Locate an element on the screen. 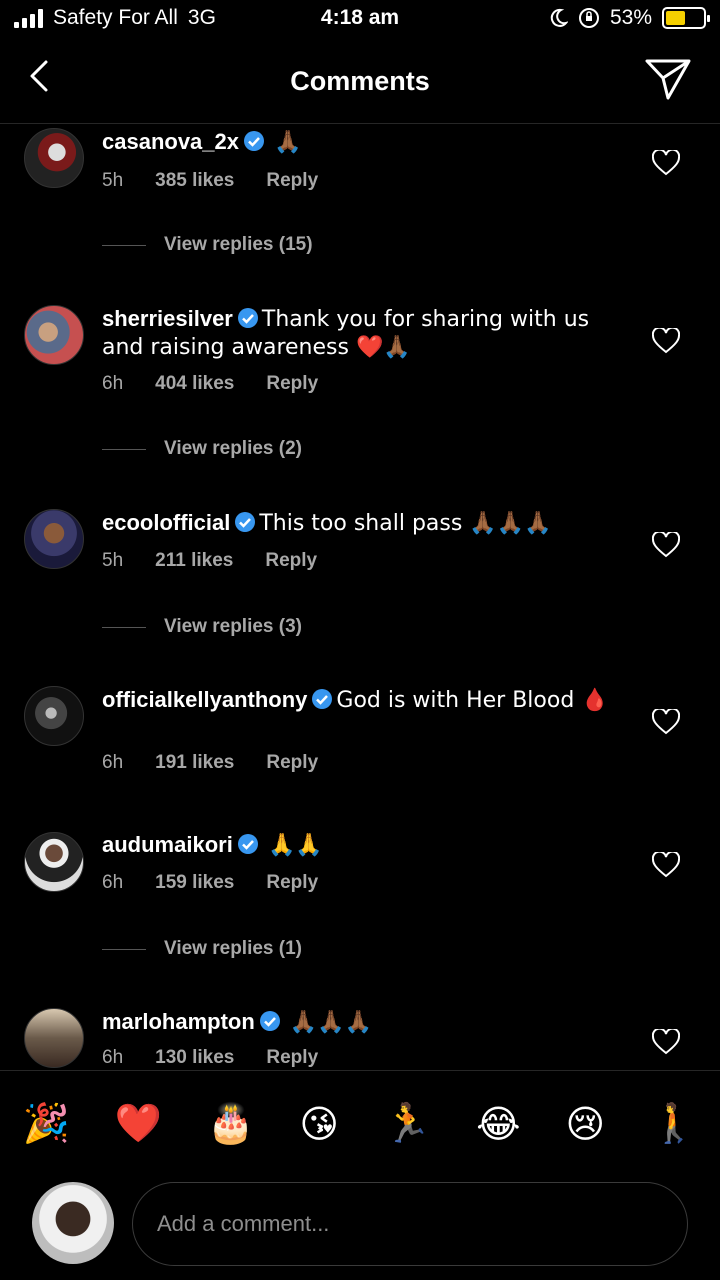  comment-meta: 5h 385 likes Reply is located at coordinates (210, 181).